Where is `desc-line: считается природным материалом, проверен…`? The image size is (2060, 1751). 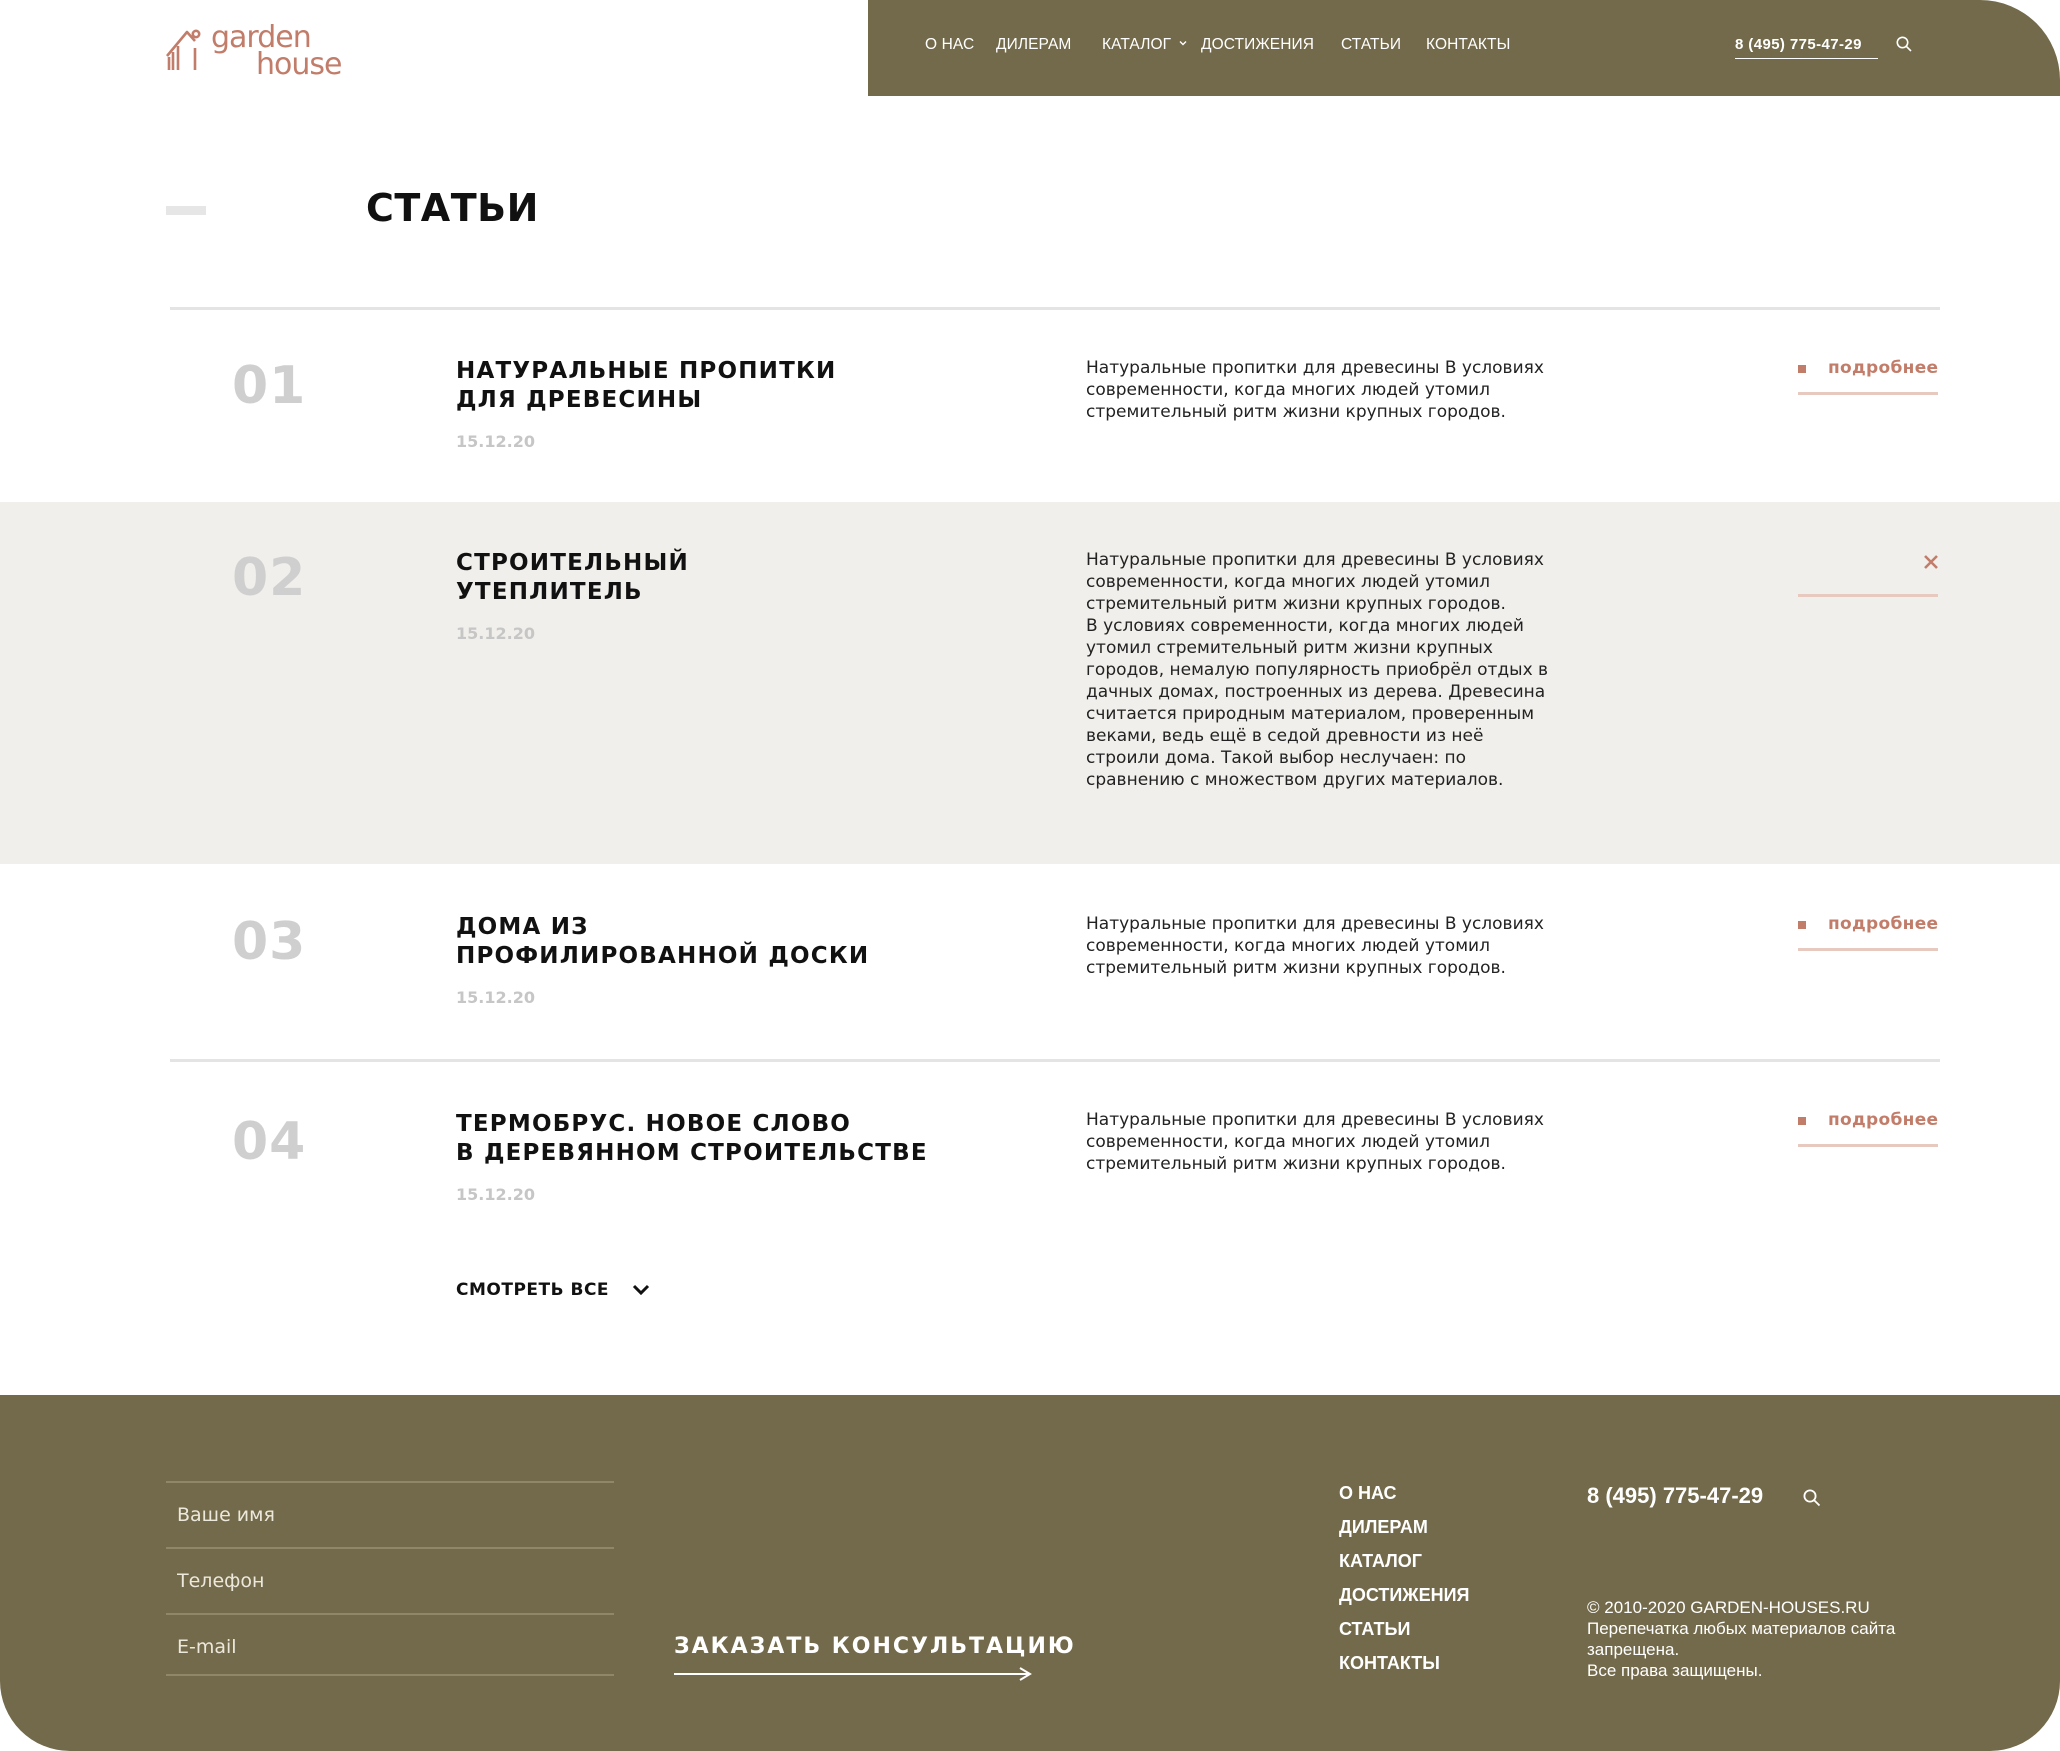 desc-line: считается природным материалом, проверен… is located at coordinates (1310, 714).